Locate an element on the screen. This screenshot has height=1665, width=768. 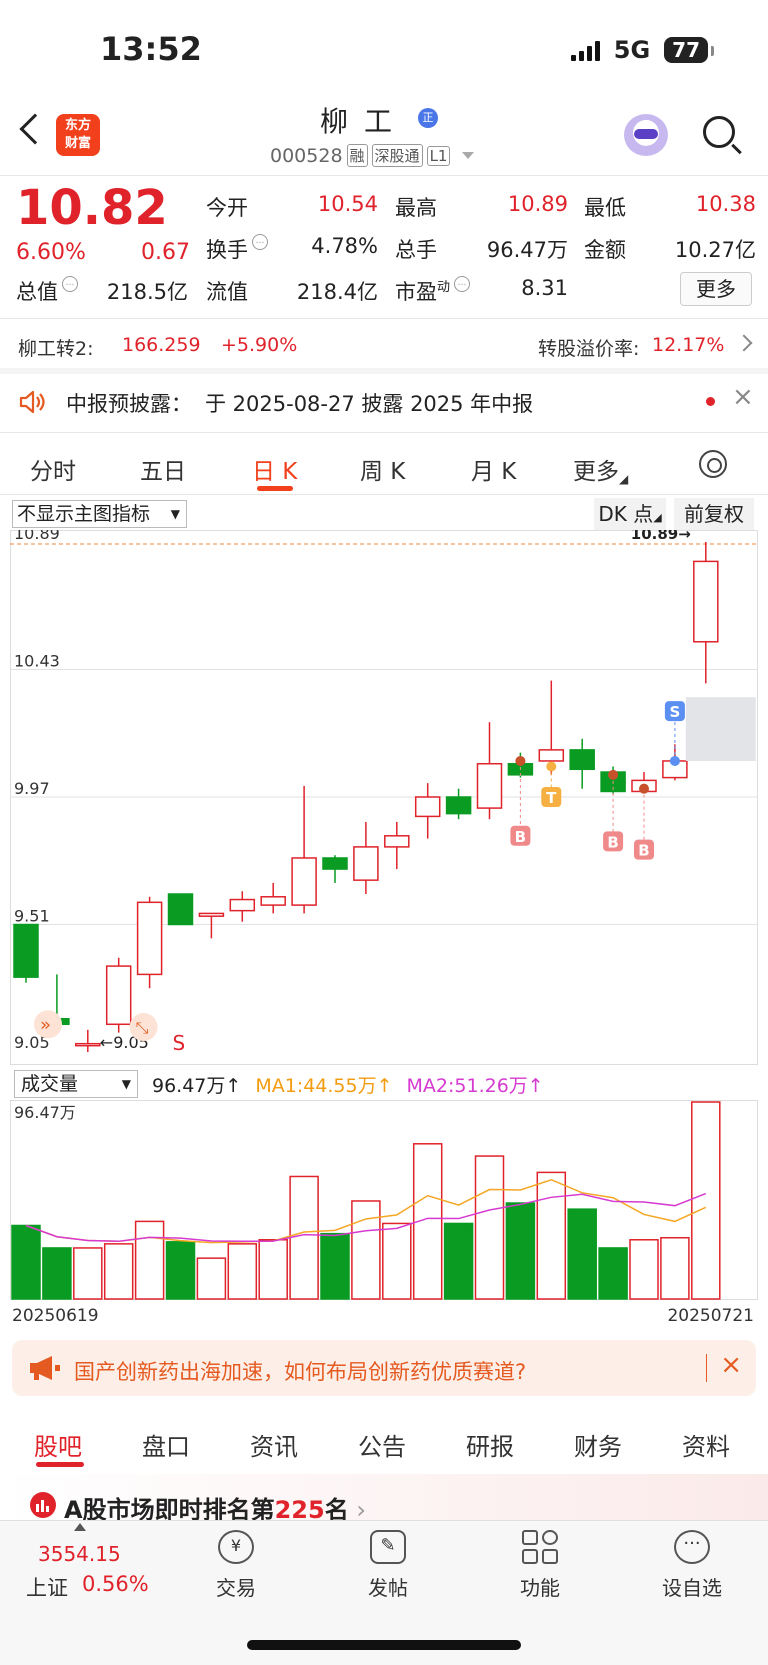
expand-left-glyph: » is located at coordinates (45, 1024).